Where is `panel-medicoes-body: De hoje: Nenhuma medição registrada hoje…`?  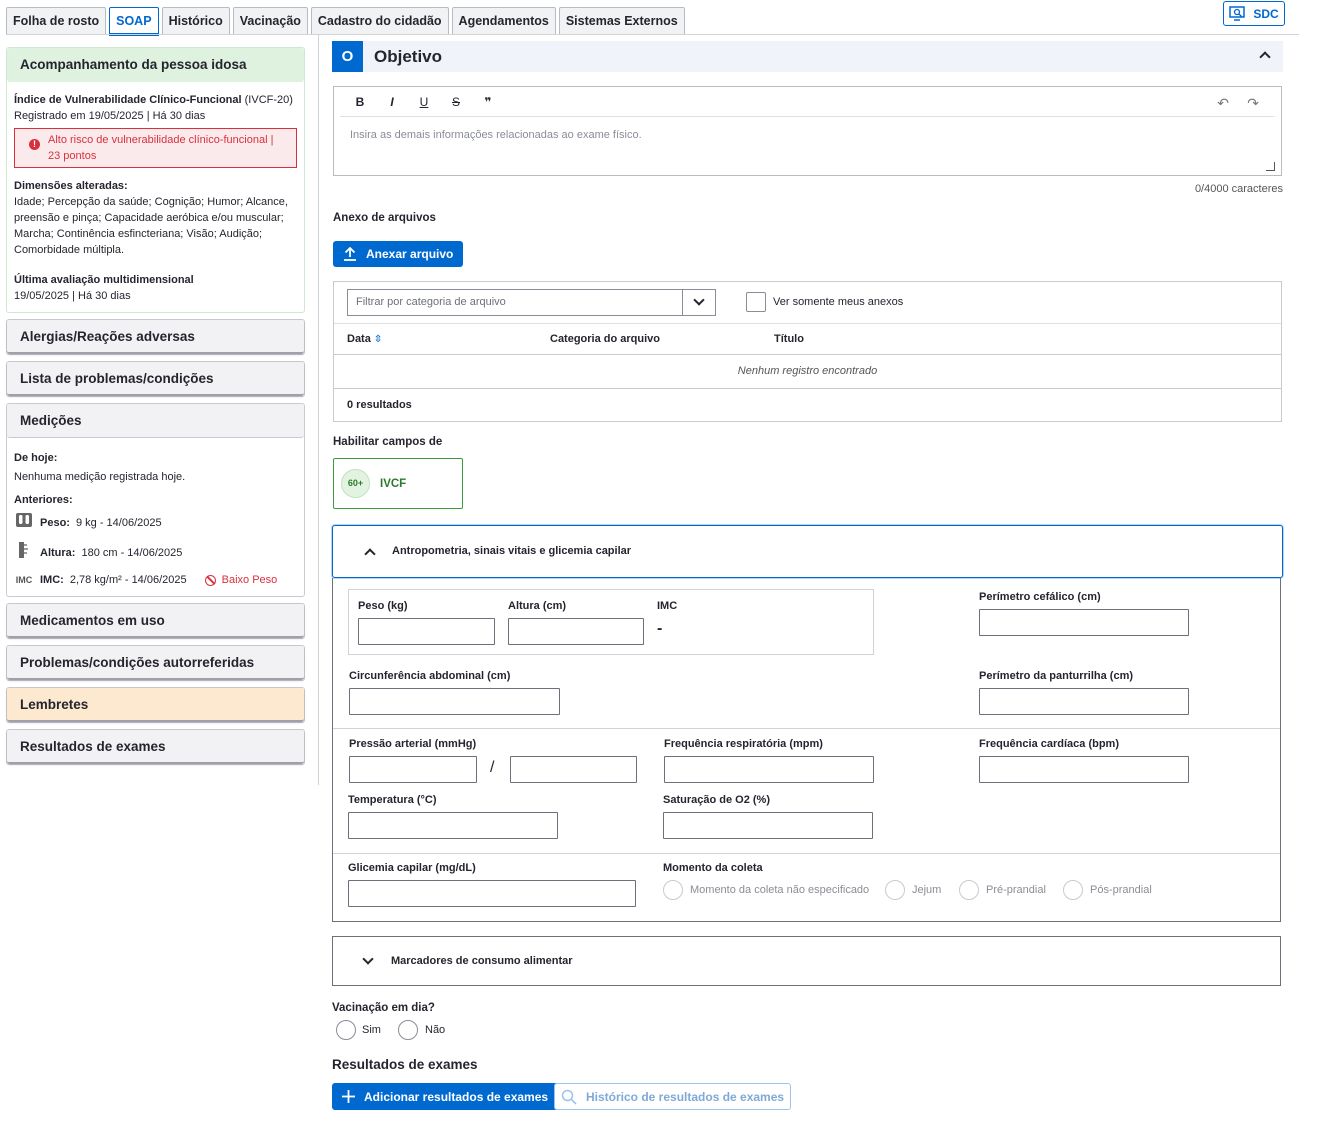
panel-medicoes-body: De hoje: Nenhuma medição registrada hoje… is located at coordinates (155, 517).